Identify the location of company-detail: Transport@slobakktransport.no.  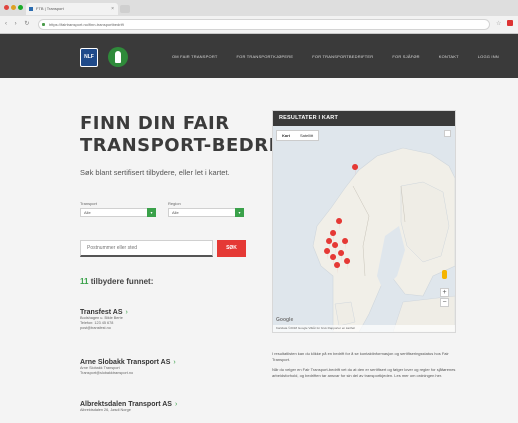
(107, 373).